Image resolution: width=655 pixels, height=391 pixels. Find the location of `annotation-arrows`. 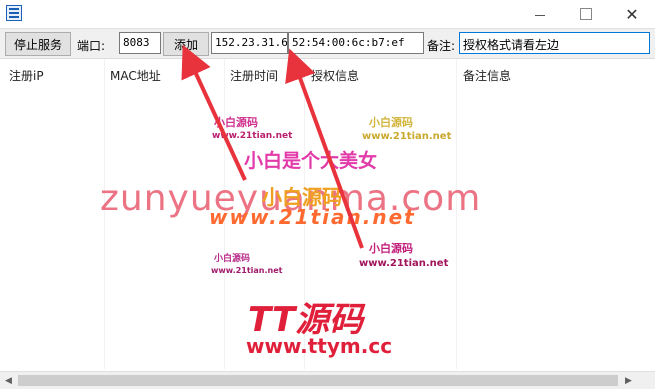

annotation-arrows is located at coordinates (272, 146).